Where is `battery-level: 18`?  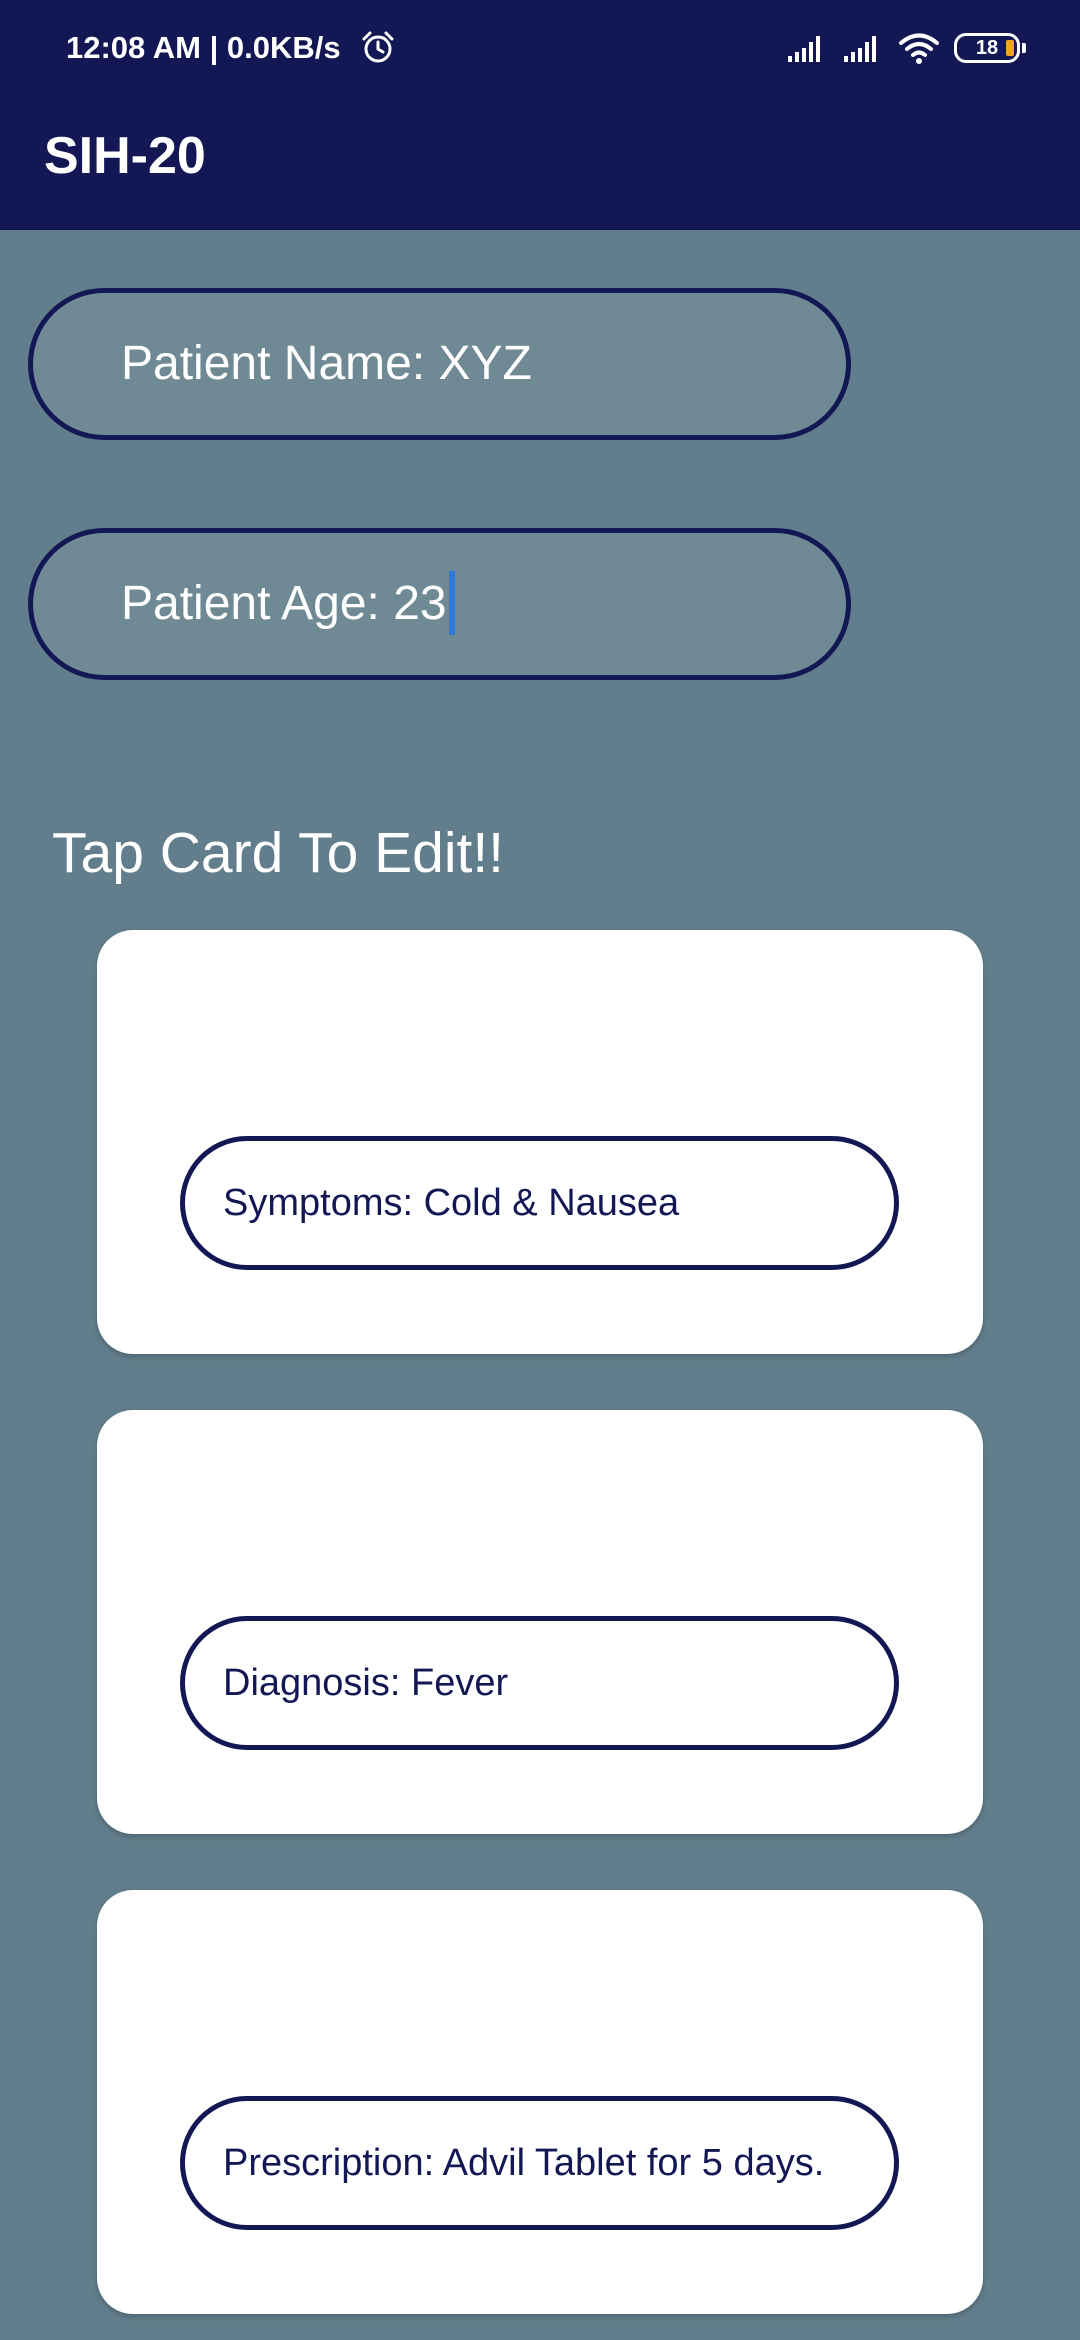 battery-level: 18 is located at coordinates (987, 48).